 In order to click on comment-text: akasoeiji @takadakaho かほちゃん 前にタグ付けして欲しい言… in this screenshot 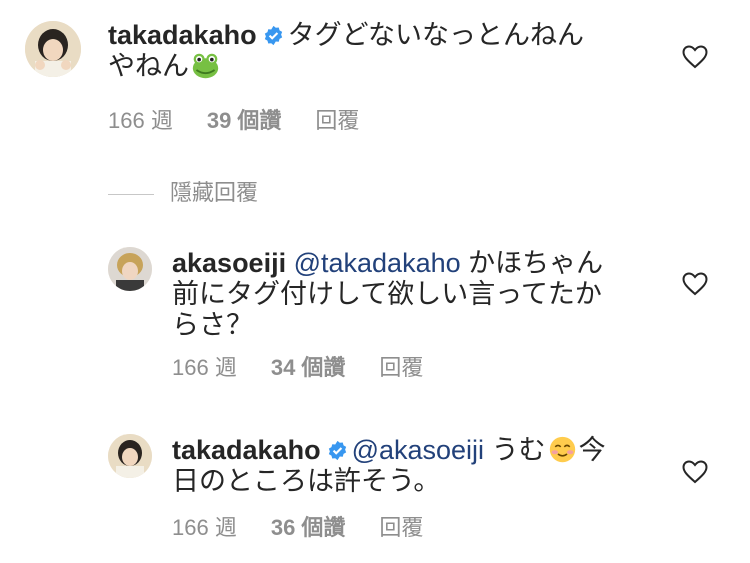, I will do `click(402, 294)`.